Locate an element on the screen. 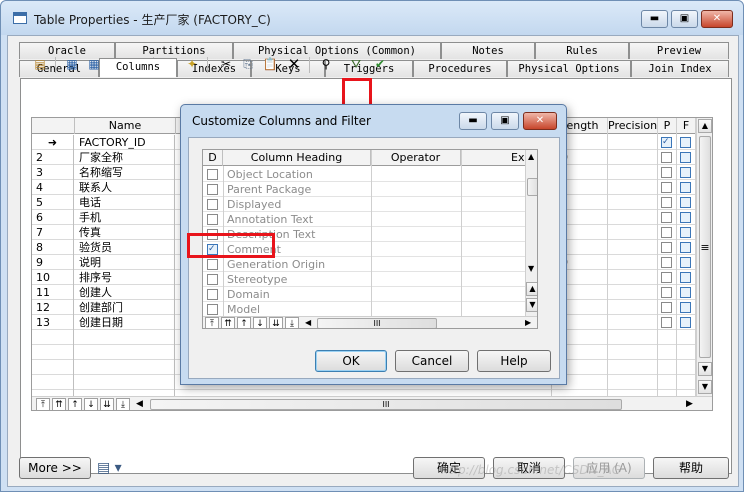  column-header-precision: Precision is located at coordinates (633, 126).